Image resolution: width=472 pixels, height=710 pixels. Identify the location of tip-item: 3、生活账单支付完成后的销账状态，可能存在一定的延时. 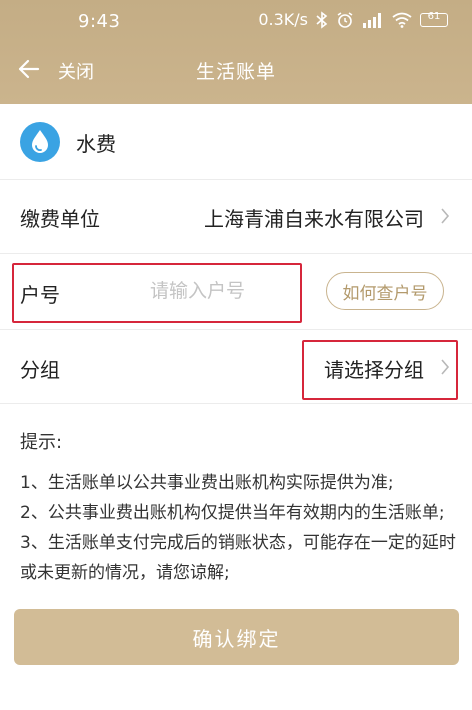
(238, 543).